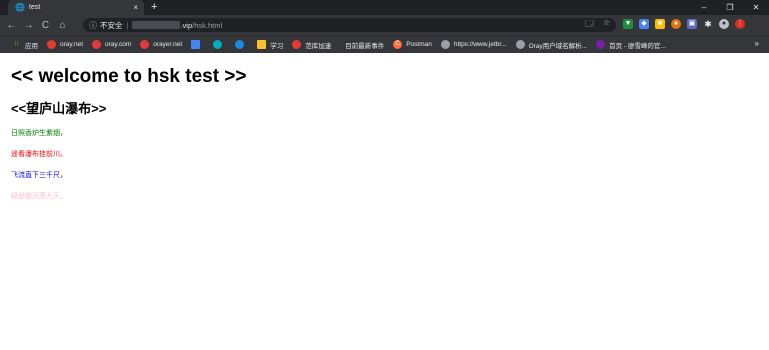  What do you see at coordinates (262, 44) in the screenshot?
I see `folder-icon` at bounding box center [262, 44].